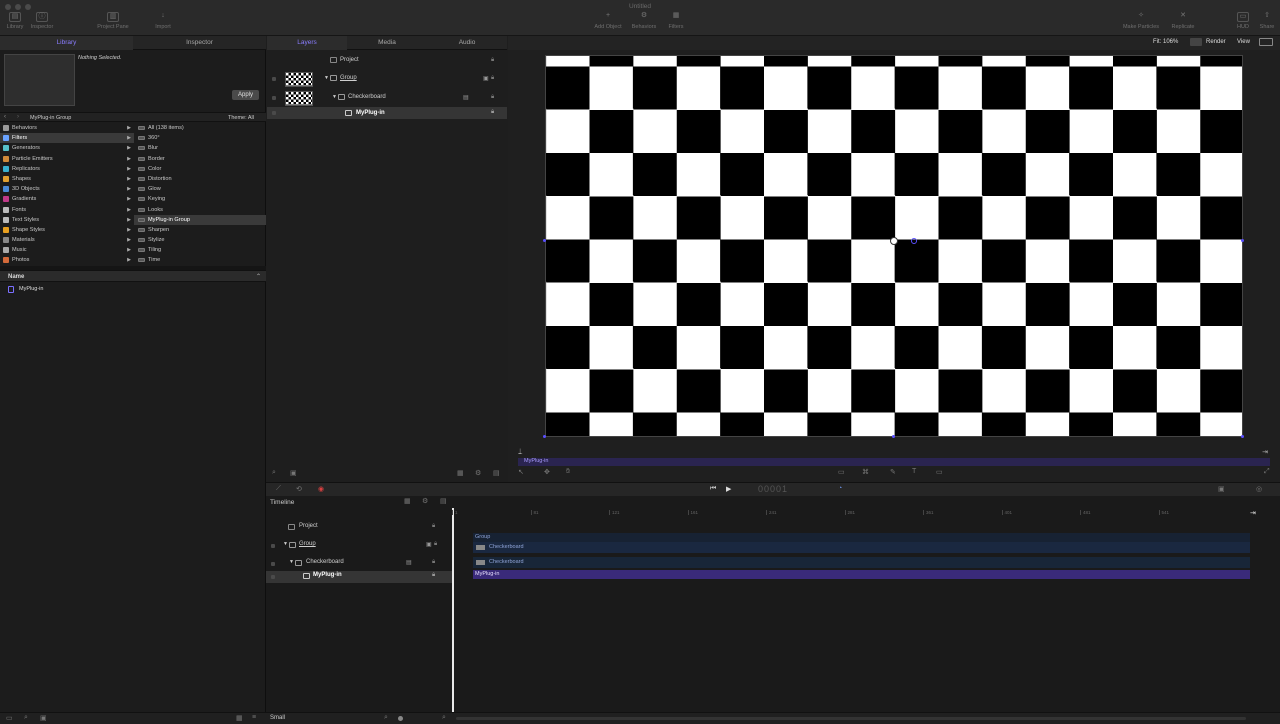 Image resolution: width=1280 pixels, height=724 pixels. What do you see at coordinates (467, 43) in the screenshot?
I see `tab-audio: Audio` at bounding box center [467, 43].